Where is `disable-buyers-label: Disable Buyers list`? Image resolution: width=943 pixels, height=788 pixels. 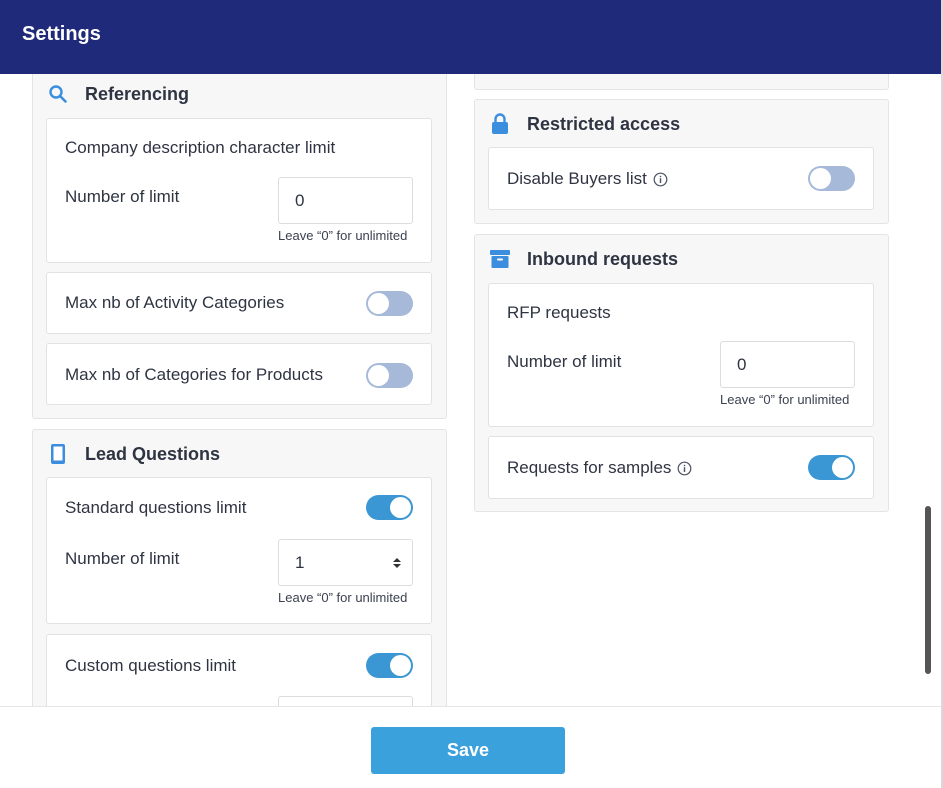 disable-buyers-label: Disable Buyers list is located at coordinates (587, 179).